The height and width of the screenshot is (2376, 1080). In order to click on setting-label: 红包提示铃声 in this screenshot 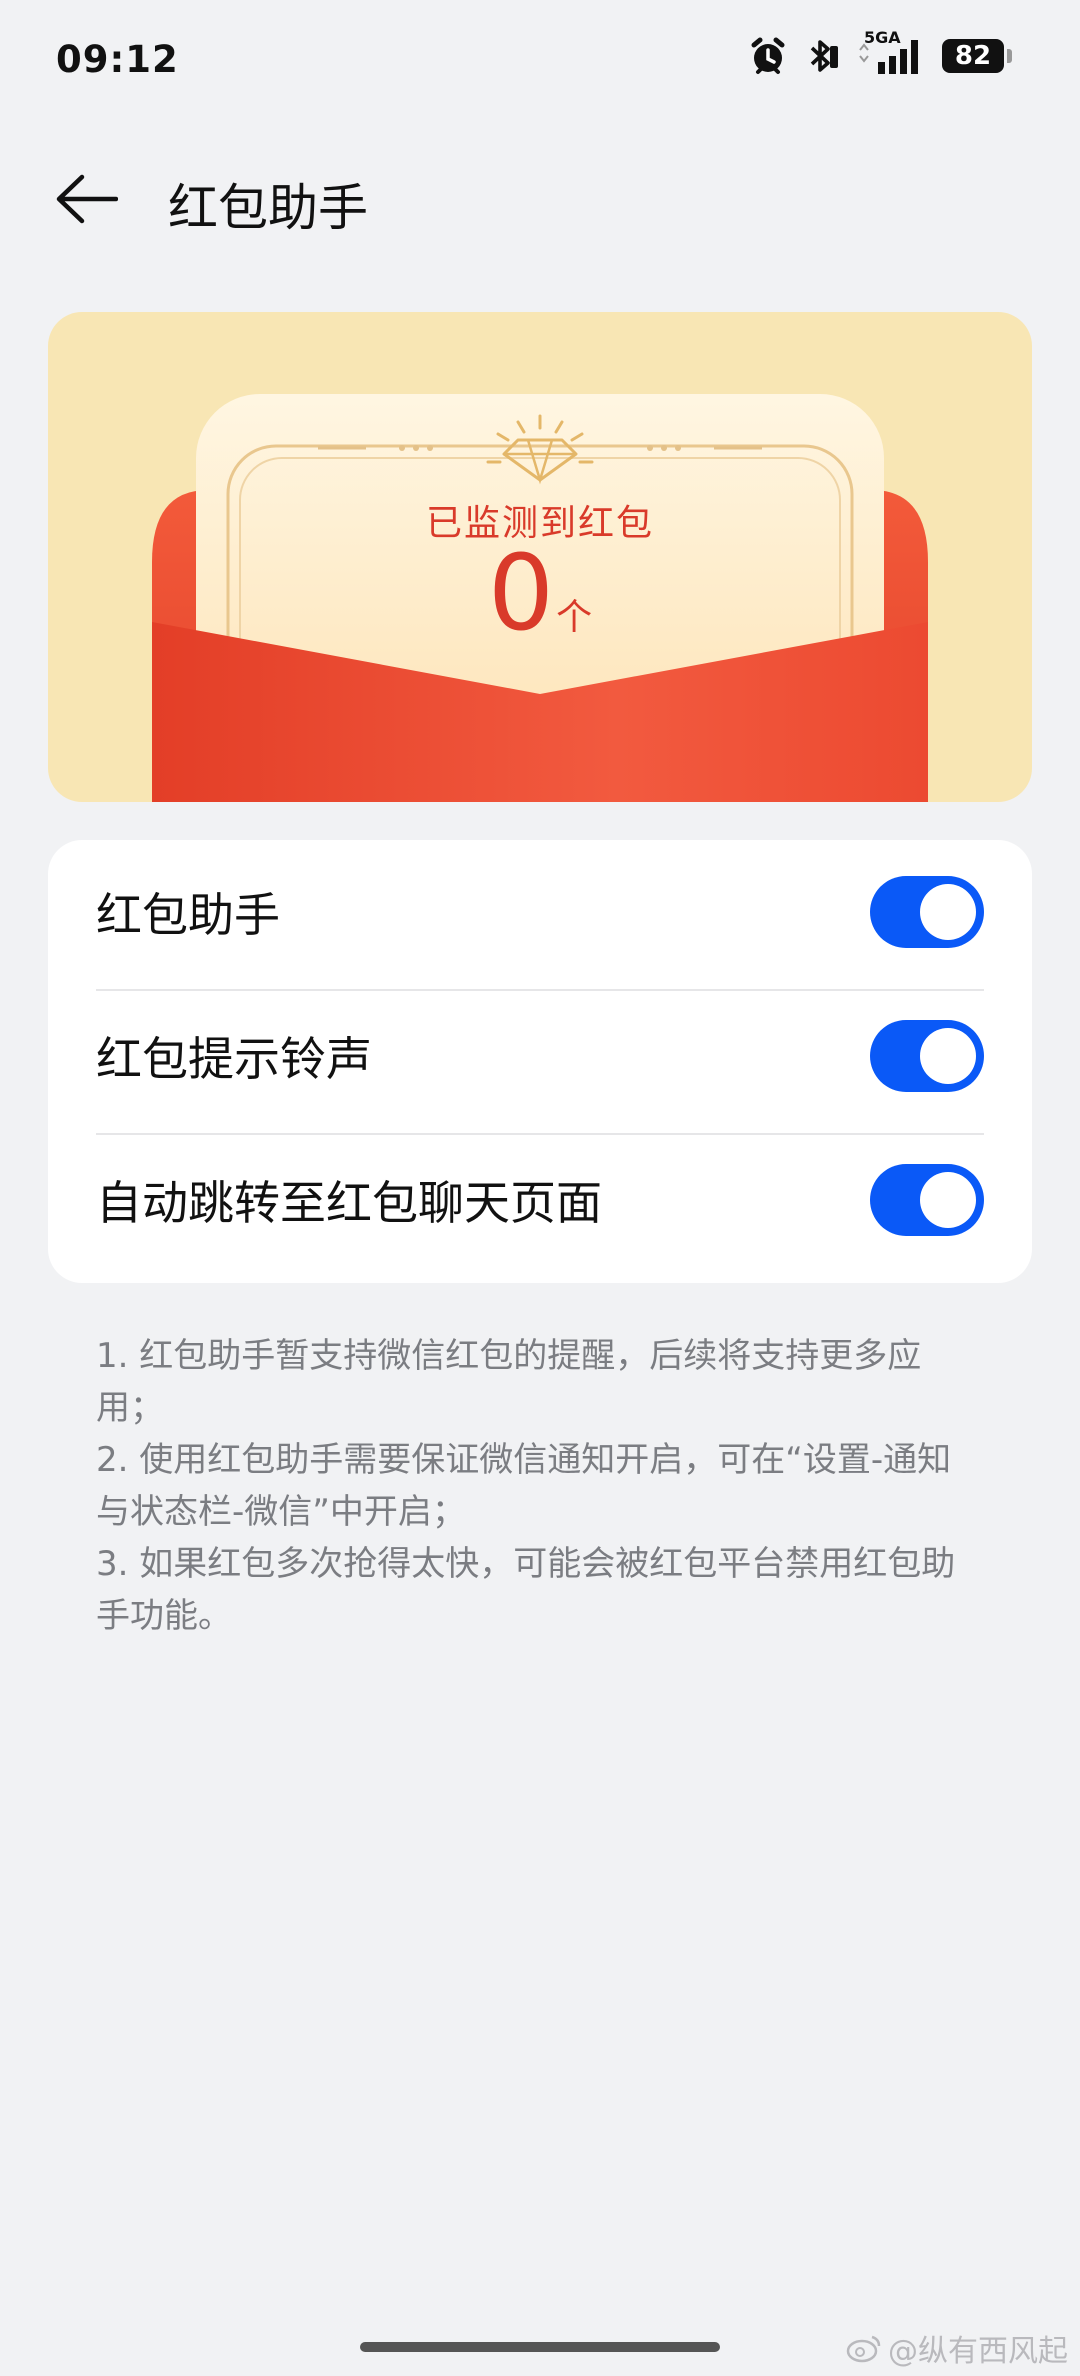, I will do `click(234, 1059)`.